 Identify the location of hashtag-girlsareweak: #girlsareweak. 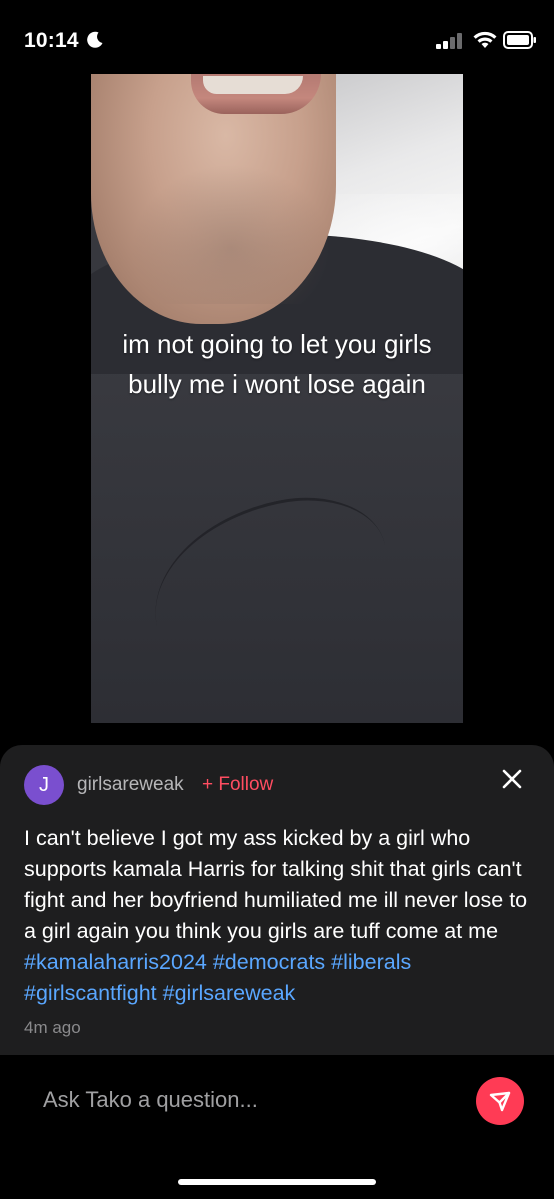
(229, 993).